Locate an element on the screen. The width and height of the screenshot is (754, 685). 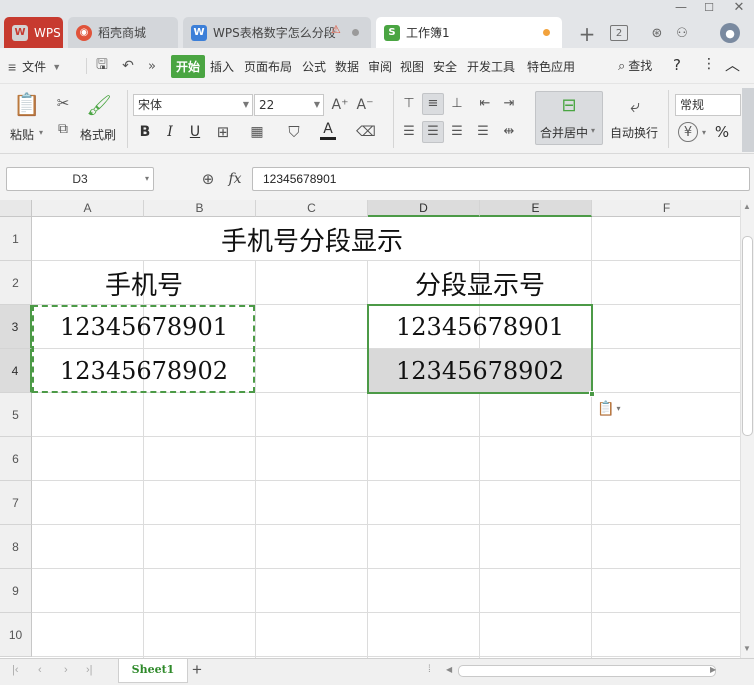
row-header-5: 5 is located at coordinates (16, 415).